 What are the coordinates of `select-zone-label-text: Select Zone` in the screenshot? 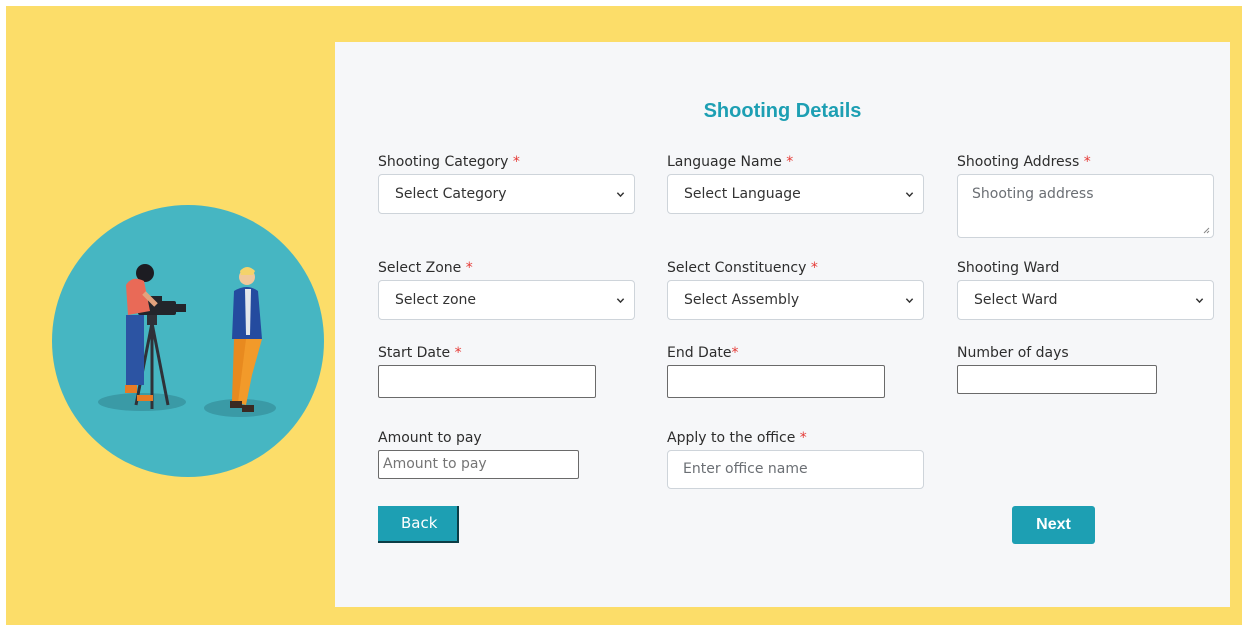 It's located at (420, 268).